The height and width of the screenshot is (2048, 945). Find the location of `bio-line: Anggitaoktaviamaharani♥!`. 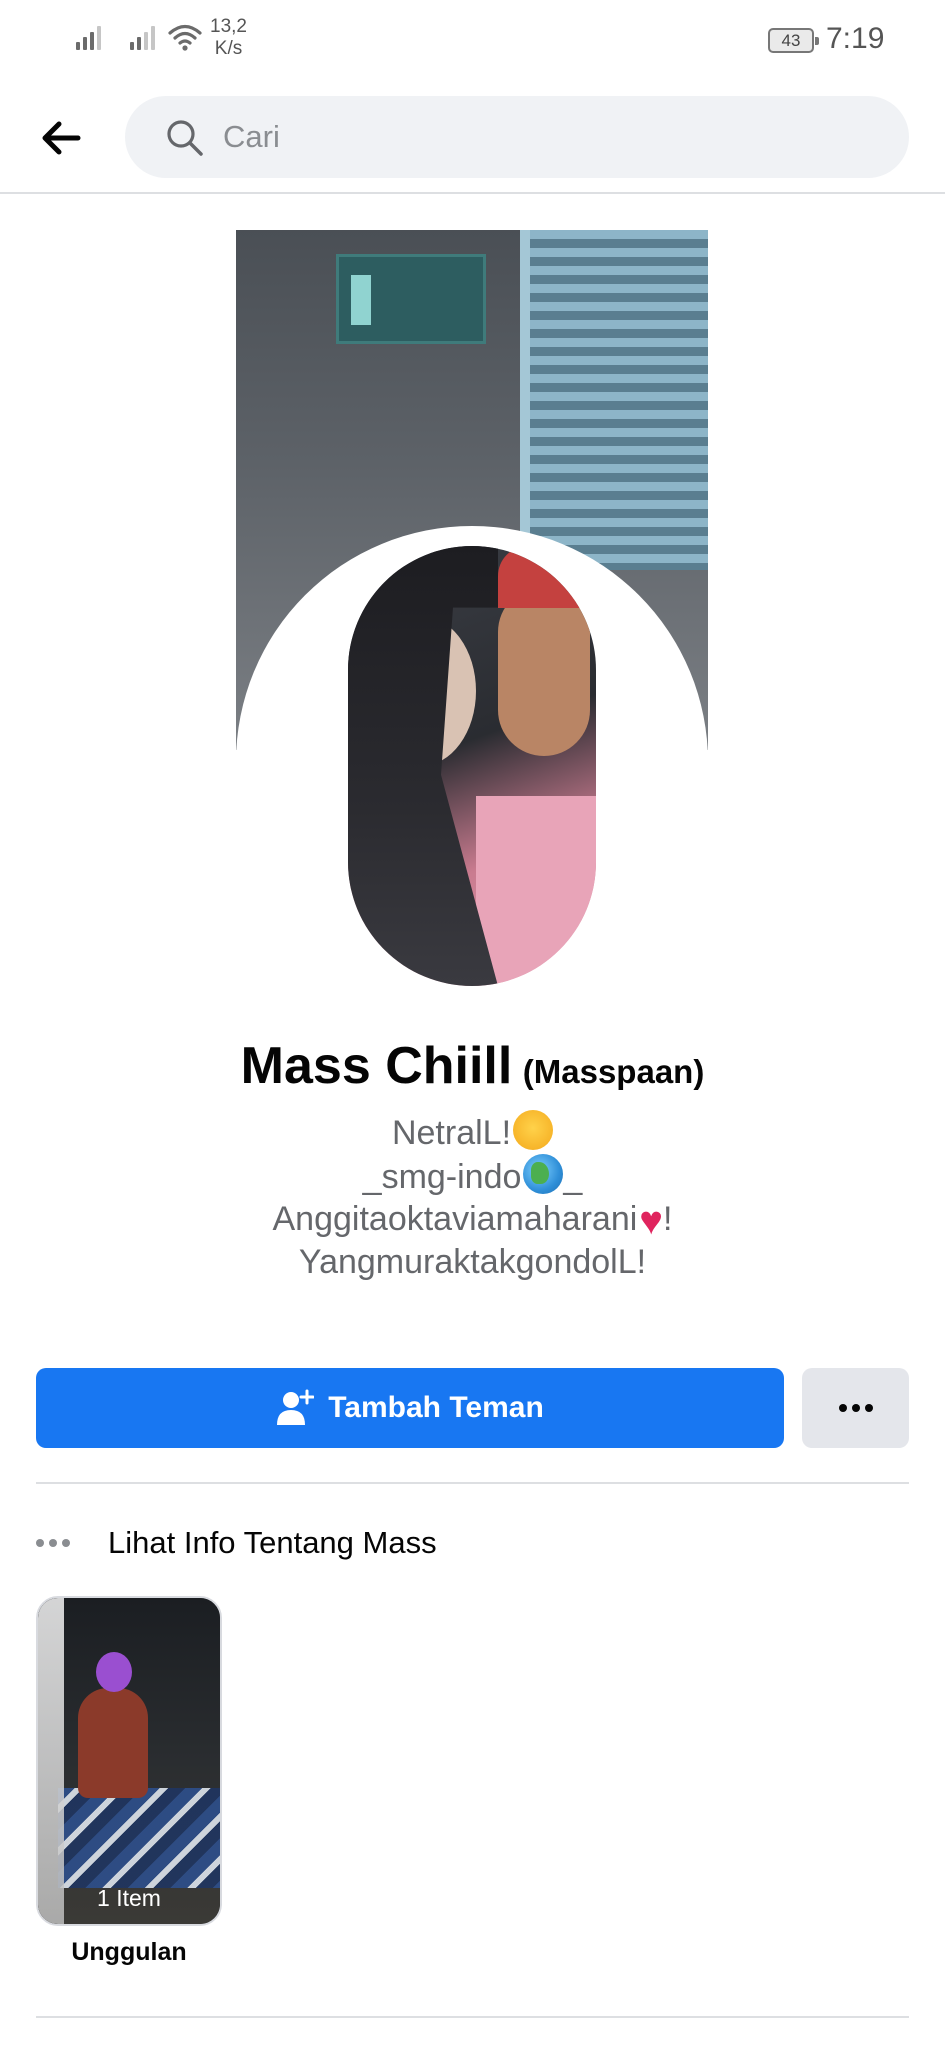

bio-line: Anggitaoktaviamaharani♥! is located at coordinates (472, 1219).